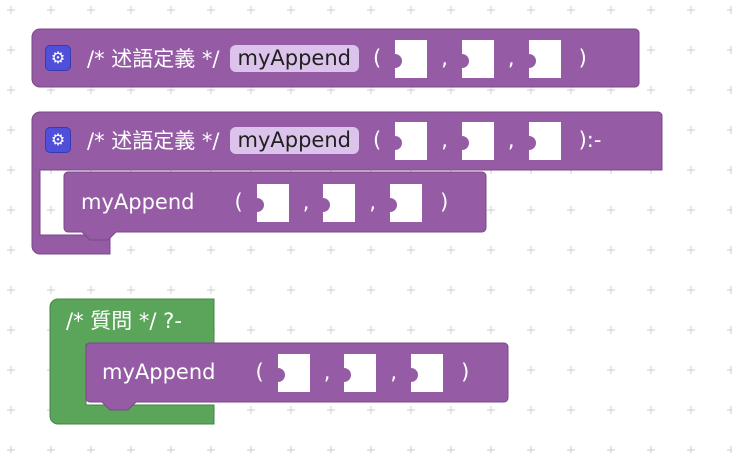 The height and width of the screenshot is (453, 732). What do you see at coordinates (124, 321) in the screenshot?
I see `query-comment: /* 質問 */ ?-` at bounding box center [124, 321].